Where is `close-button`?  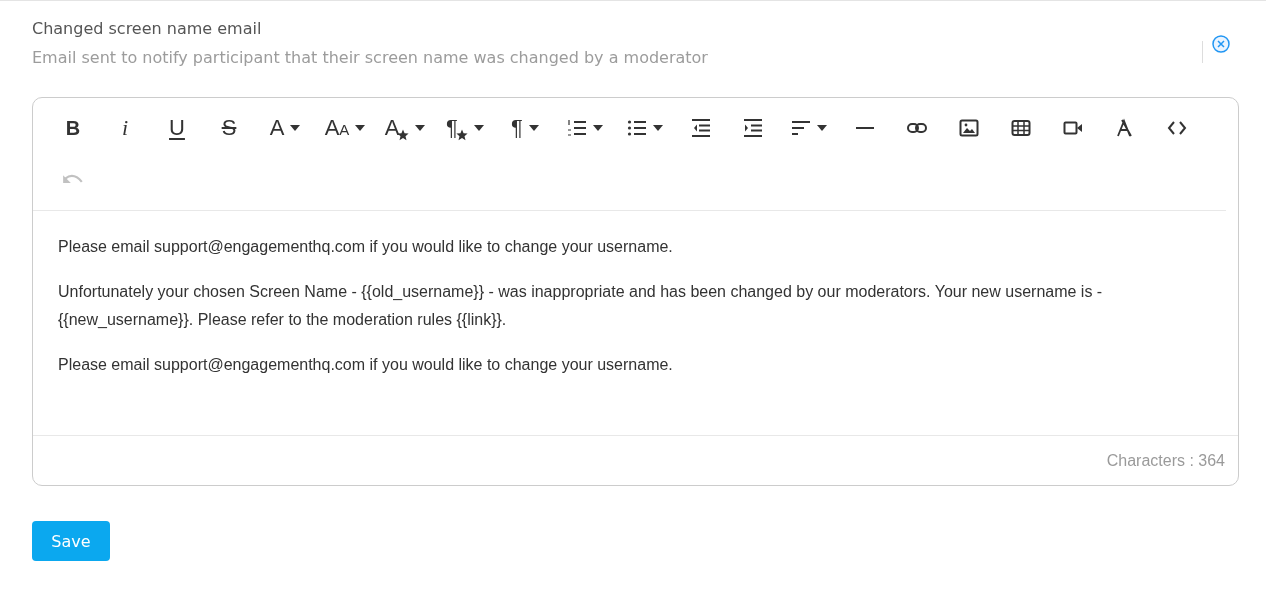
close-button is located at coordinates (1221, 44).